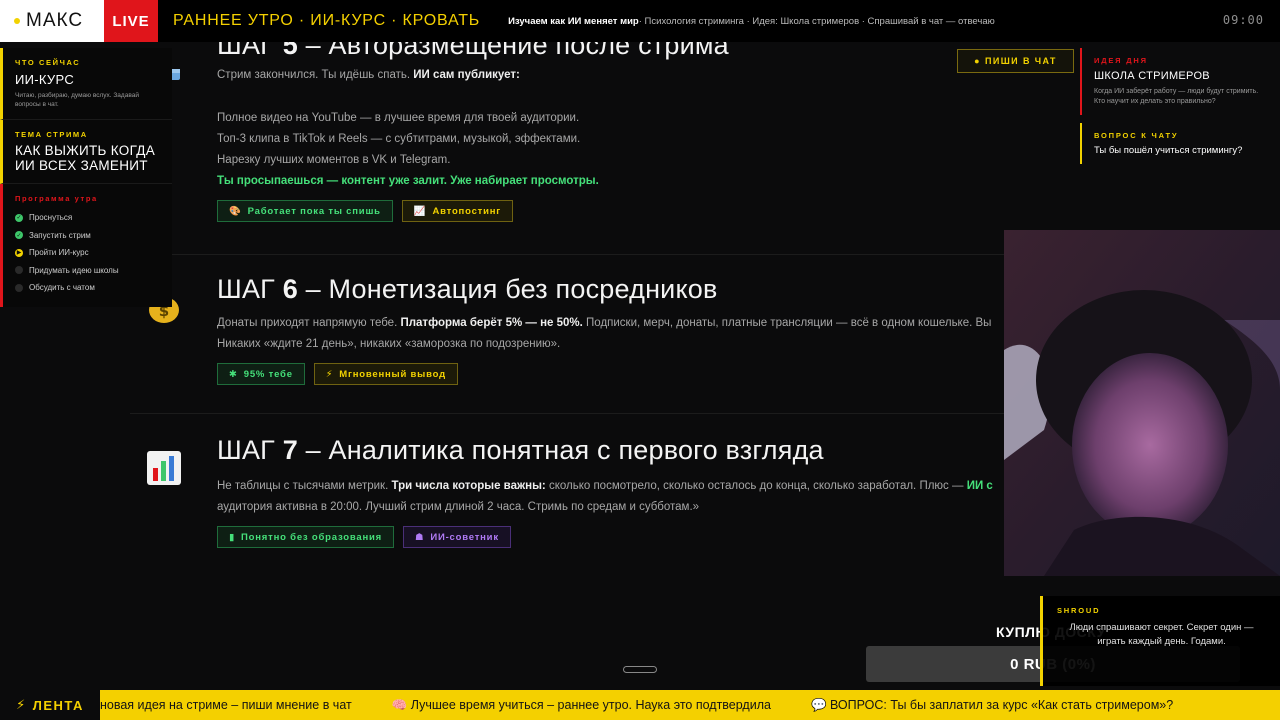  What do you see at coordinates (334, 160) in the screenshot?
I see `step-5-line-3: Нарезку лучших моментов в VK и Telegram.` at bounding box center [334, 160].